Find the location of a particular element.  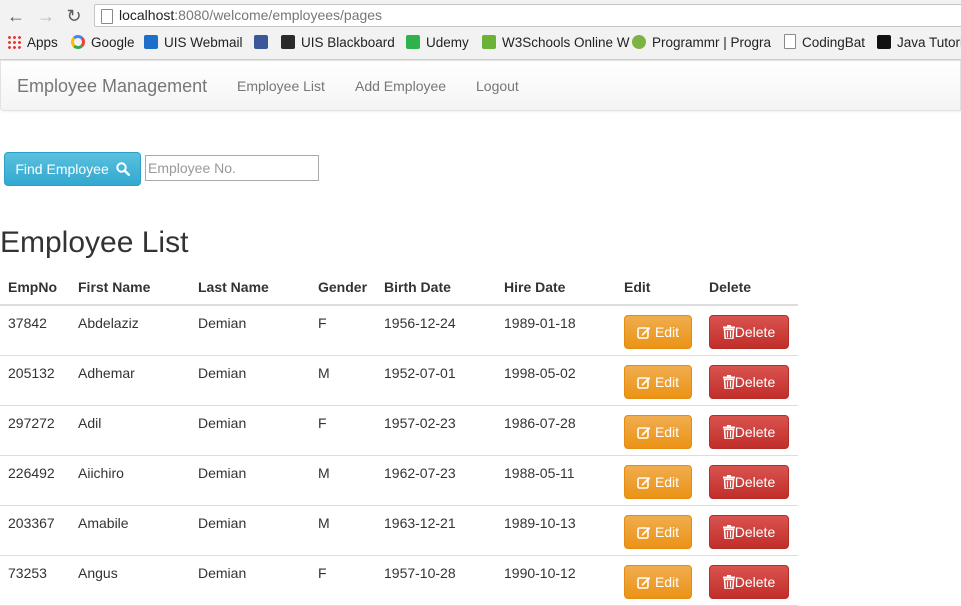

udemy-icon is located at coordinates (413, 42).